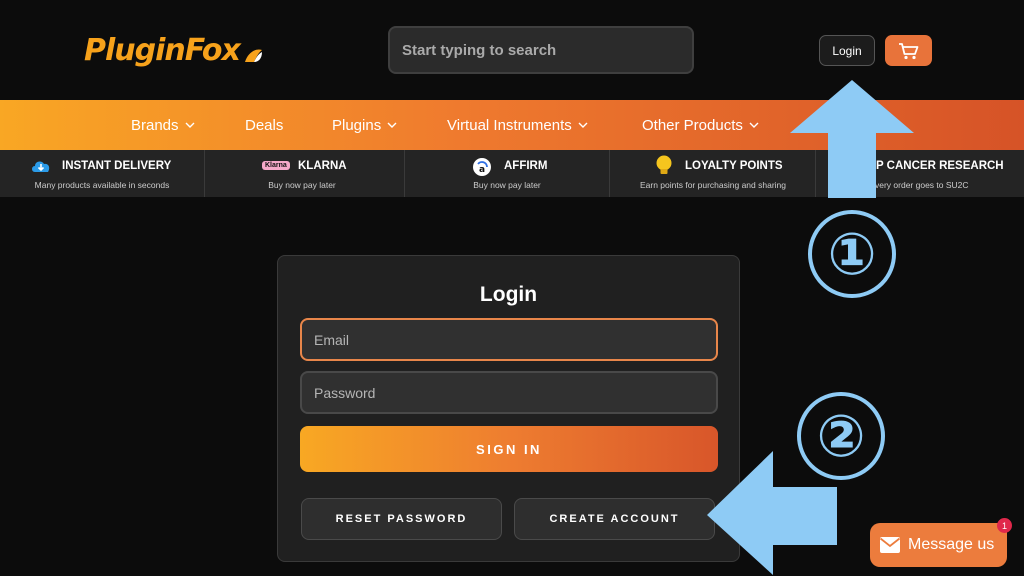  Describe the element at coordinates (482, 170) in the screenshot. I see `svg-text: a` at that location.